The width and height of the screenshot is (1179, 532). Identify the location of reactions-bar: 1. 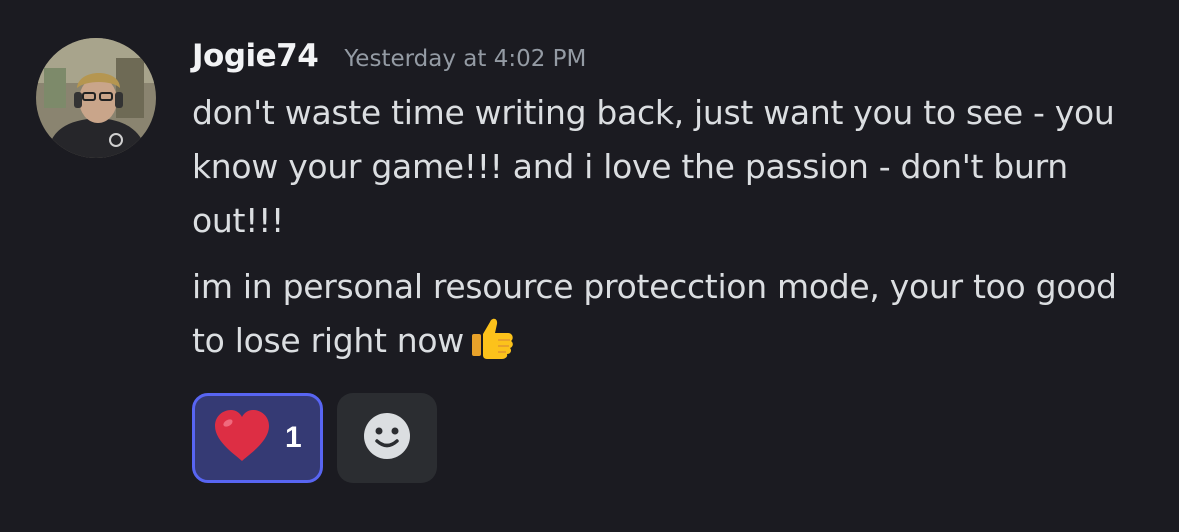
(314, 438).